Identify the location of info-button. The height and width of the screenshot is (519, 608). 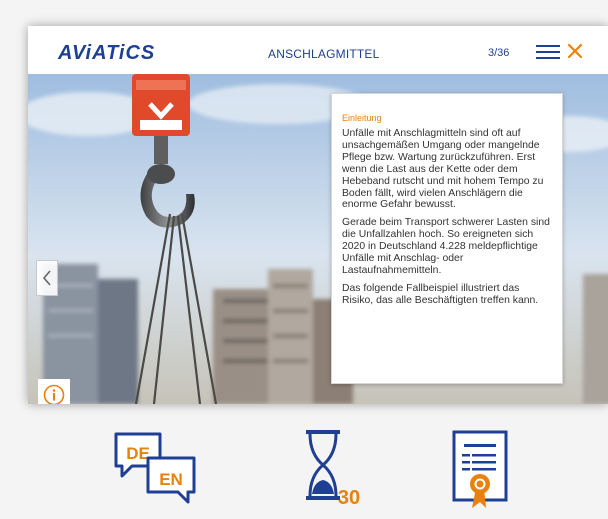
(54, 391).